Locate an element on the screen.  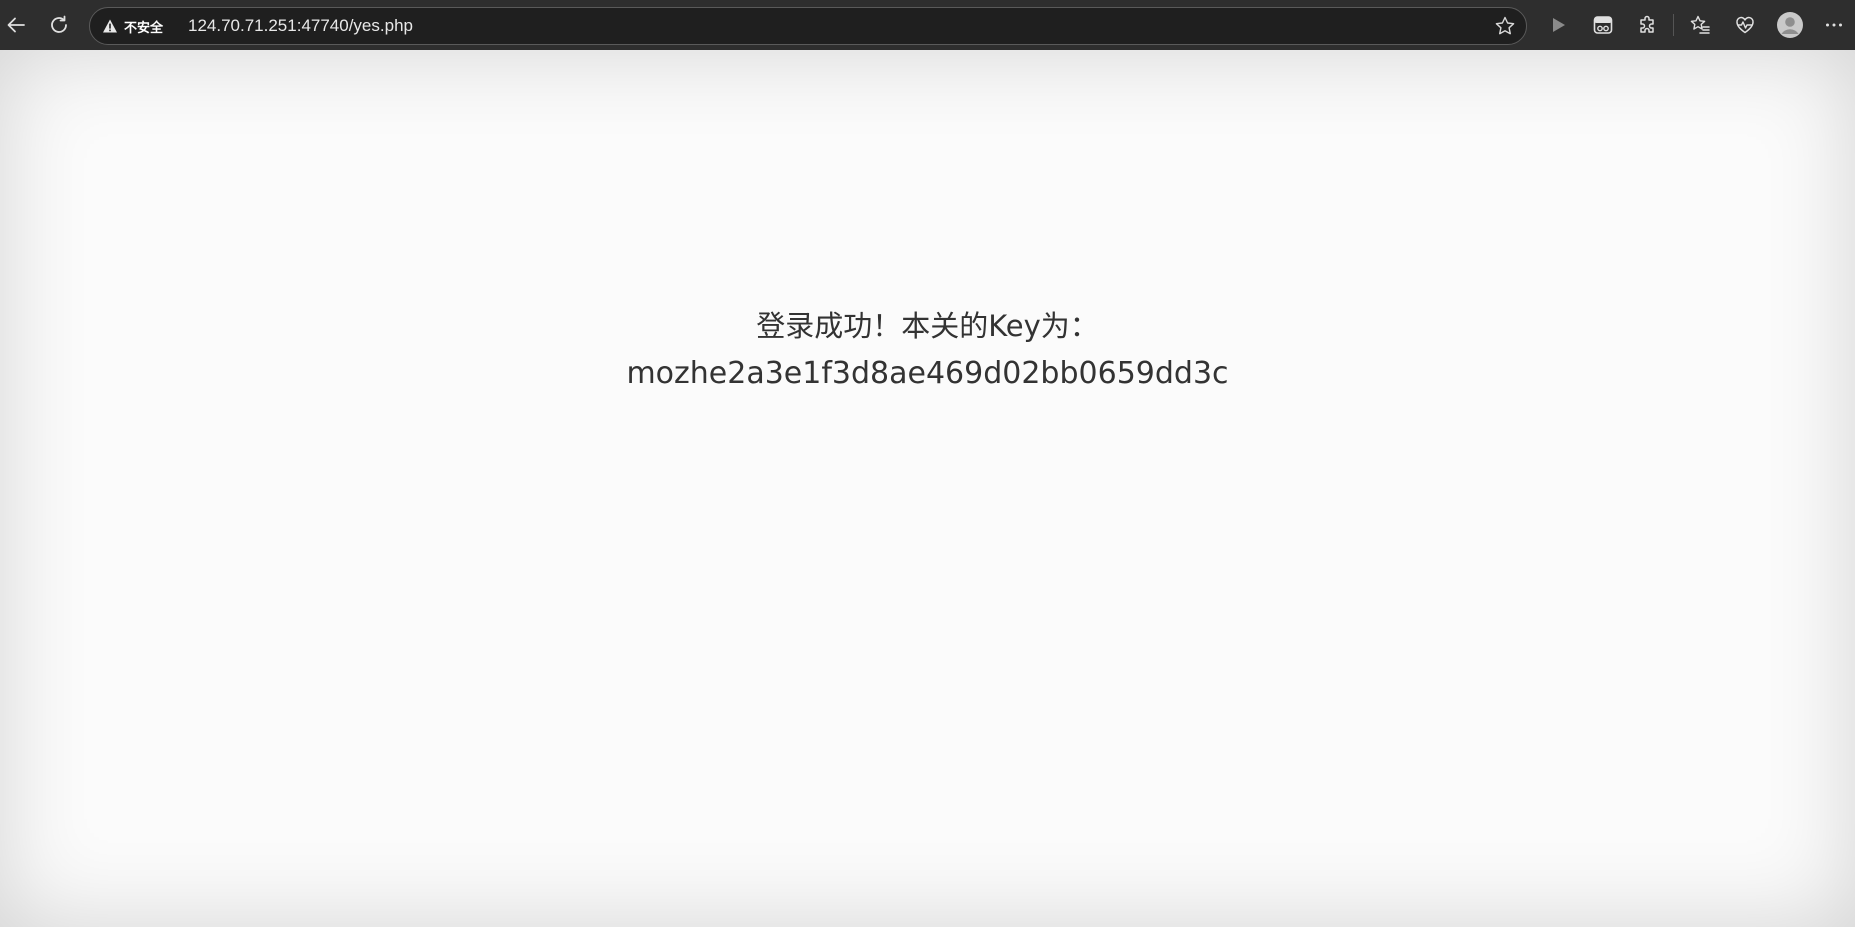
address-bar: 不安全 124.70.71.251:47740/yes.php is located at coordinates (808, 26).